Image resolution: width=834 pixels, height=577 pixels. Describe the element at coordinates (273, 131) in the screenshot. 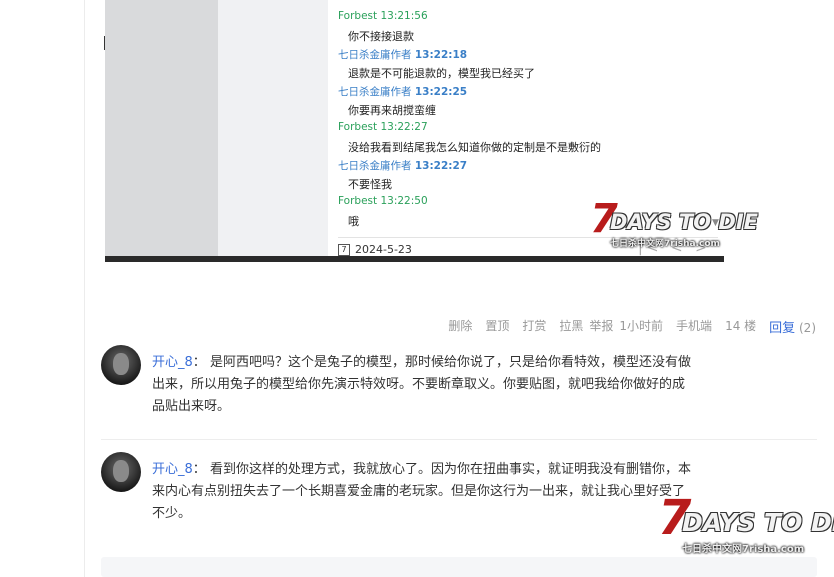

I see `screenshot-contact-list` at that location.